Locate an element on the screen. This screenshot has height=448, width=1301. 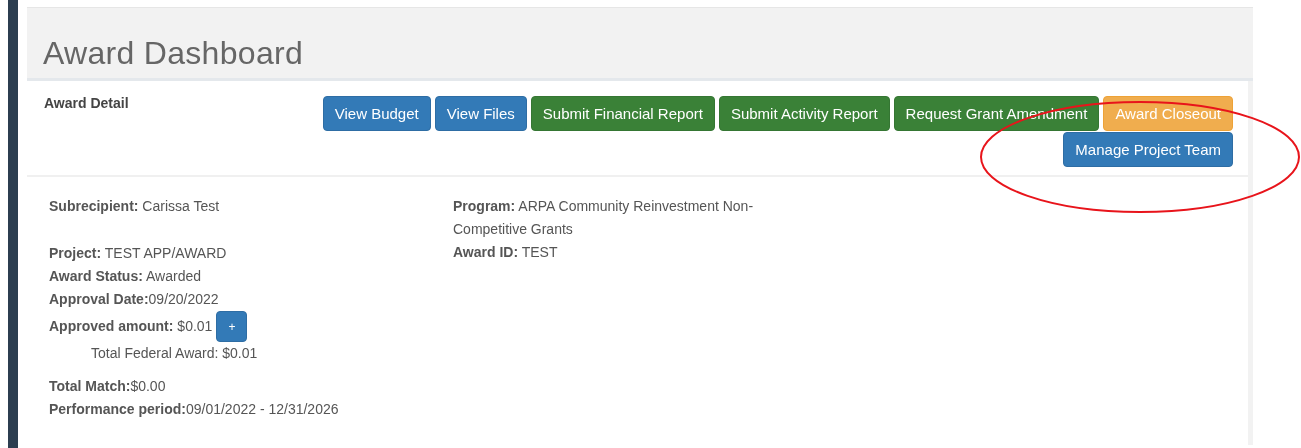
action-button: View Files is located at coordinates (480, 113).